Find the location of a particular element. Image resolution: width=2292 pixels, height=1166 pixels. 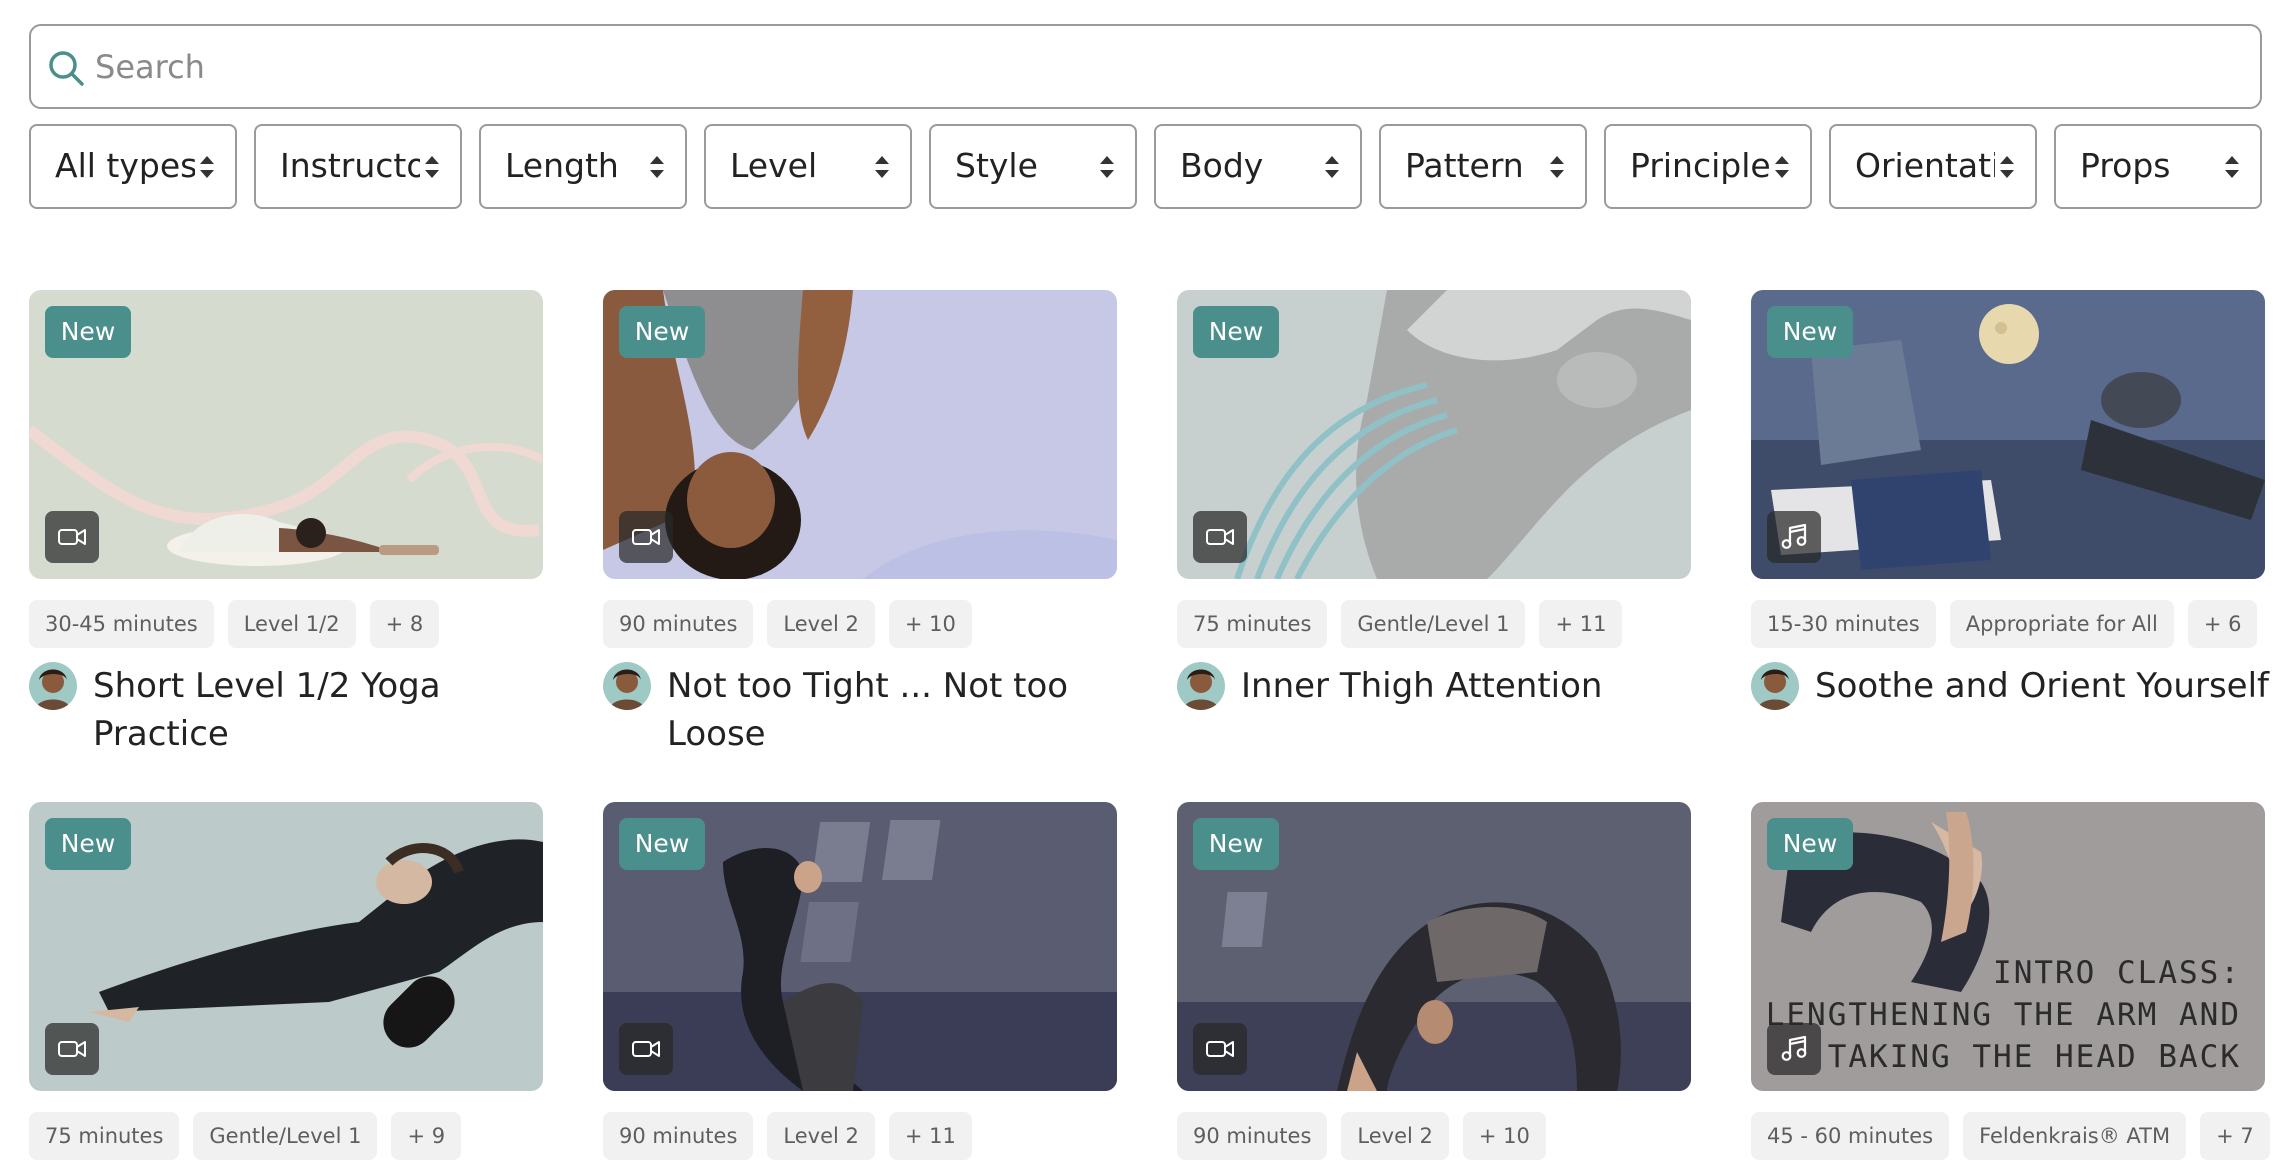

filter-pattern-select: Pattern is located at coordinates (1483, 166).